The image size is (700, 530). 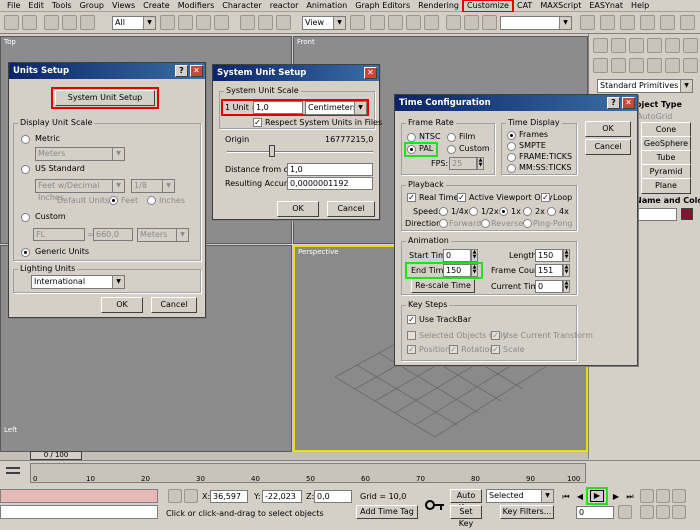 What do you see at coordinates (395, 22) in the screenshot?
I see `angle-snap-icon` at bounding box center [395, 22].